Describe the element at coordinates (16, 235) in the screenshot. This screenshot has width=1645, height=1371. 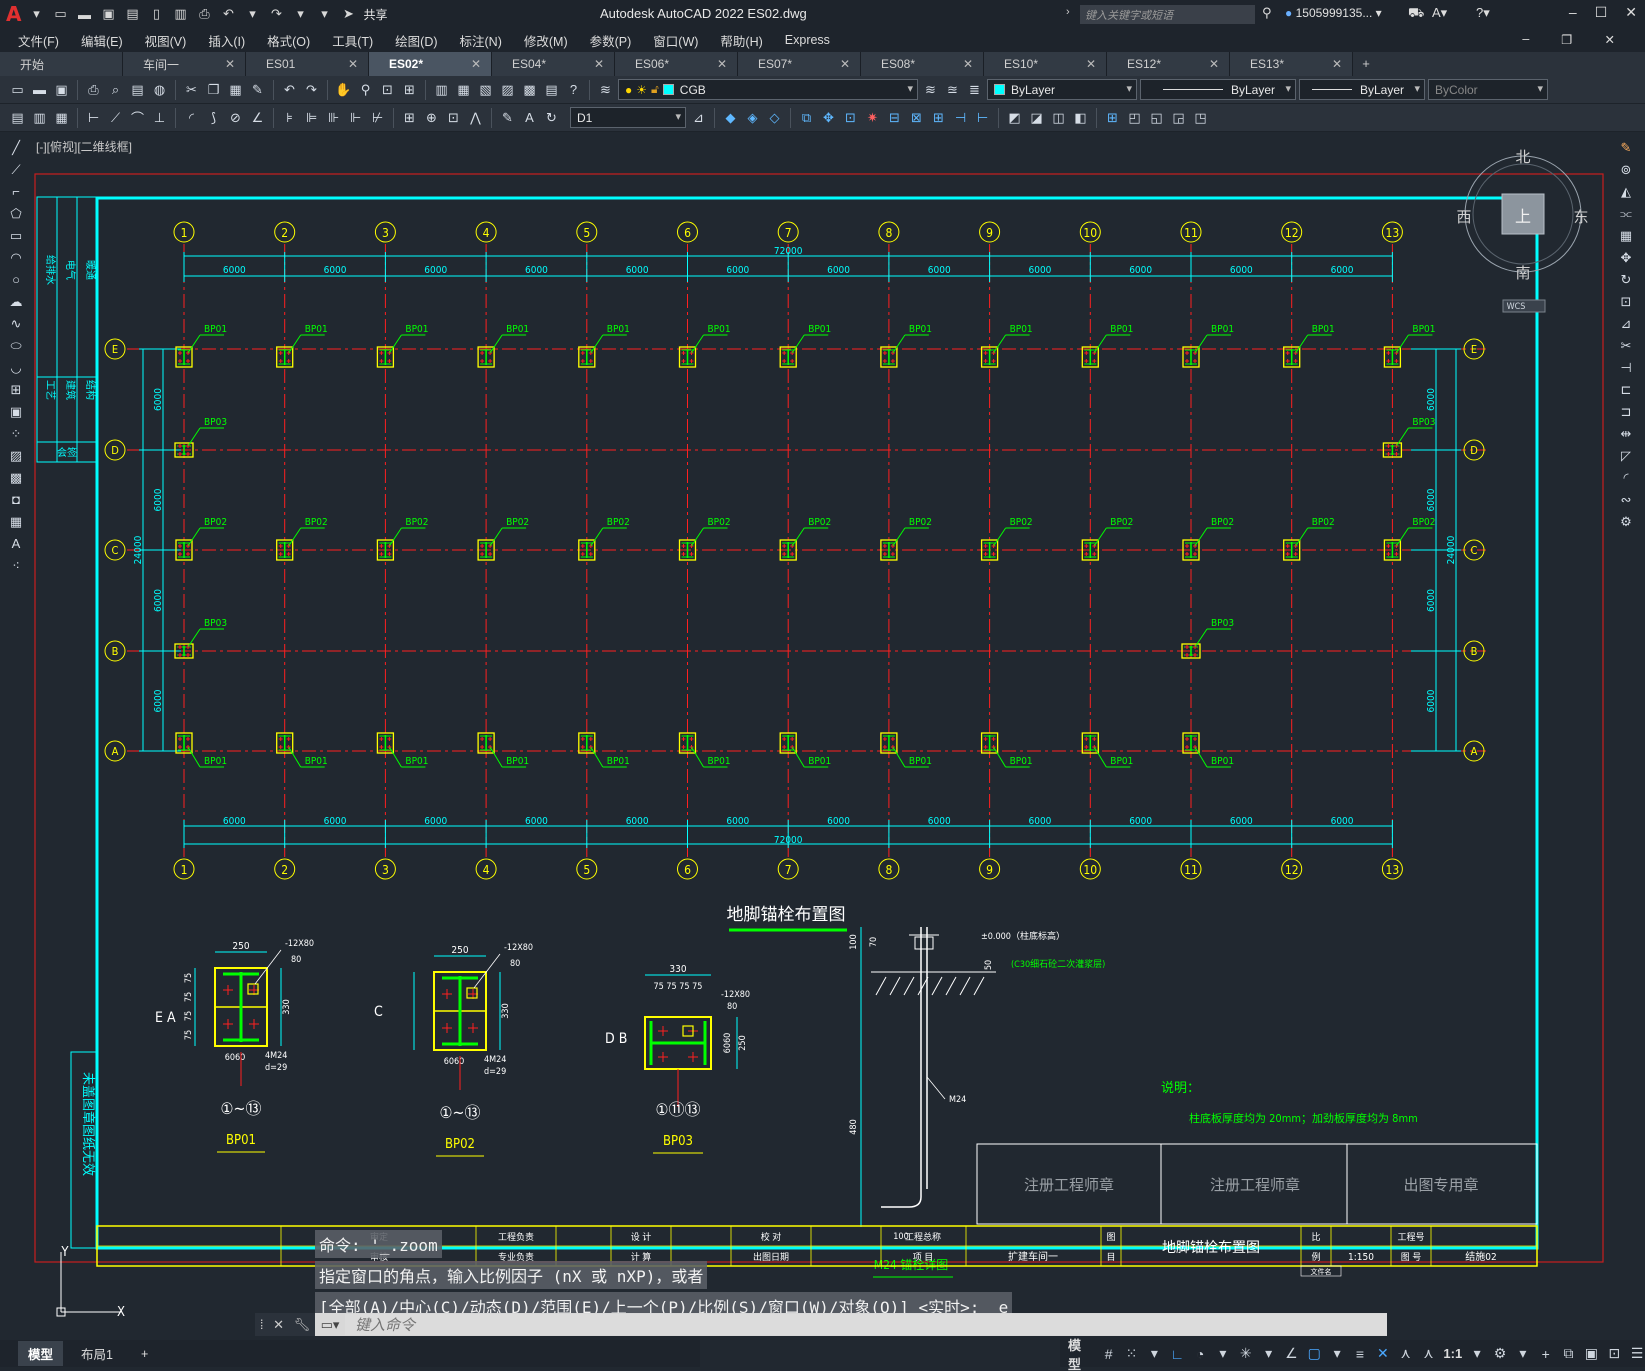
I see `rectangle-icon: ▭` at that location.